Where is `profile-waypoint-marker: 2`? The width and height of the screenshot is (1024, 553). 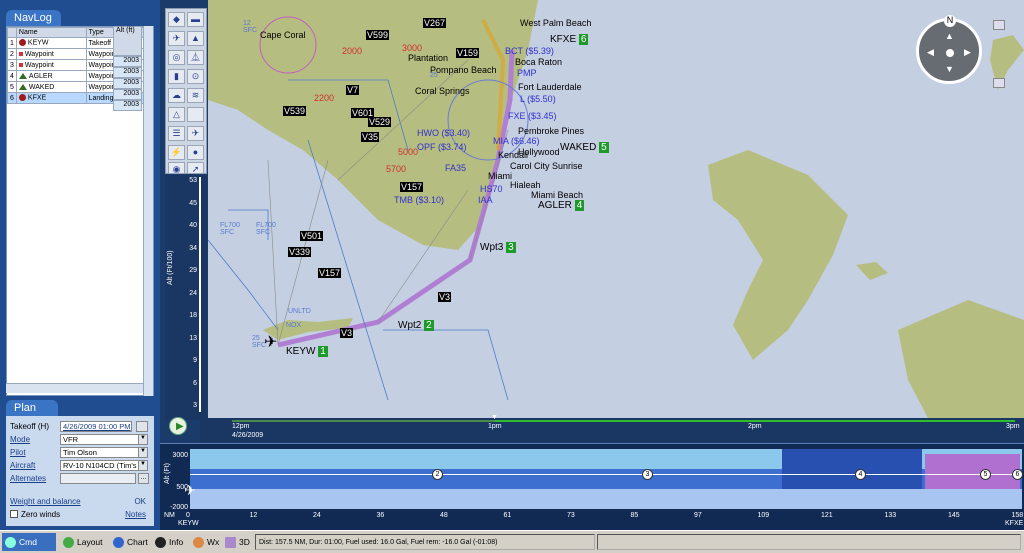 profile-waypoint-marker: 2 is located at coordinates (437, 474).